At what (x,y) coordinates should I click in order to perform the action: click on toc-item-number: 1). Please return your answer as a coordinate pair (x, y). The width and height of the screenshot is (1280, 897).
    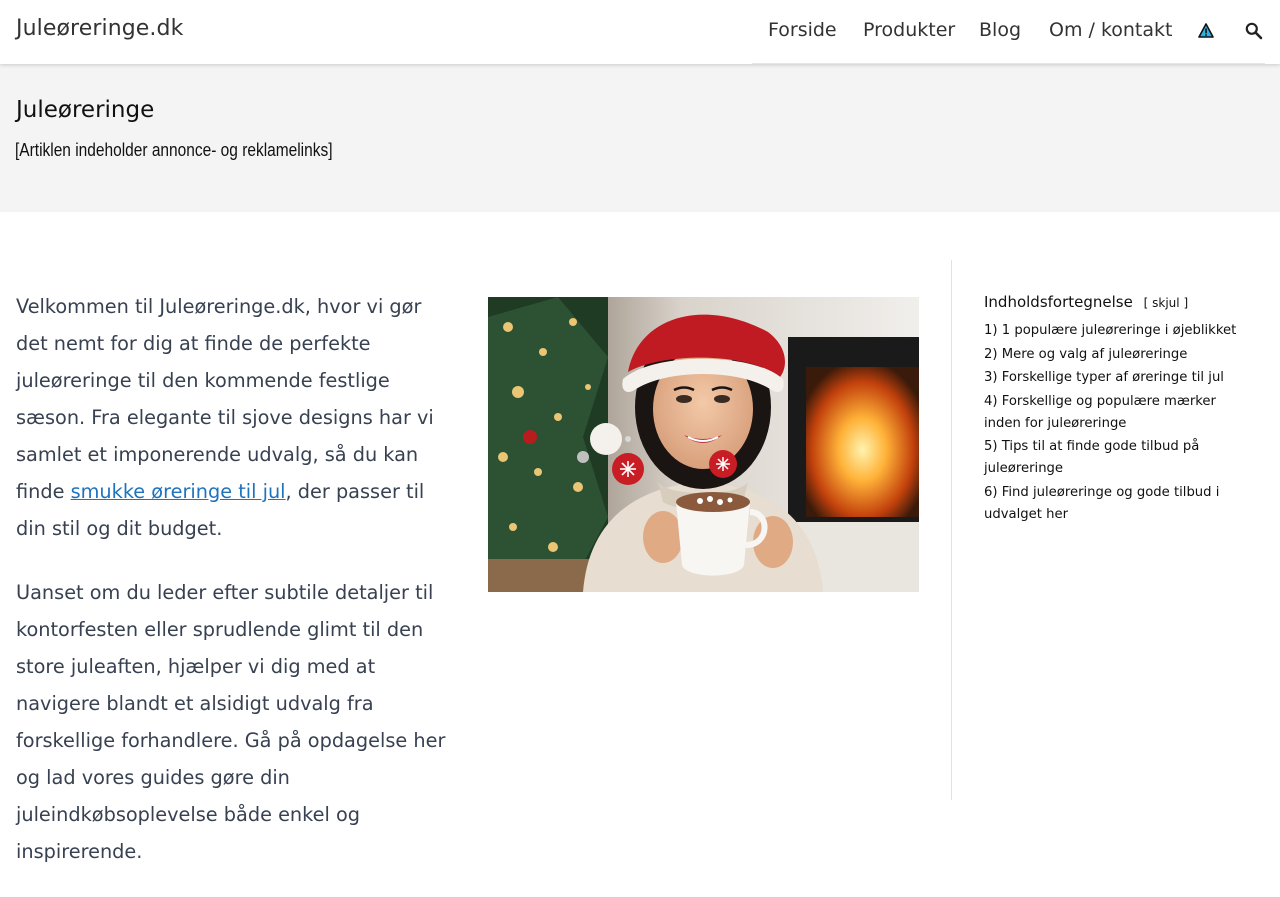
    Looking at the image, I should click on (991, 330).